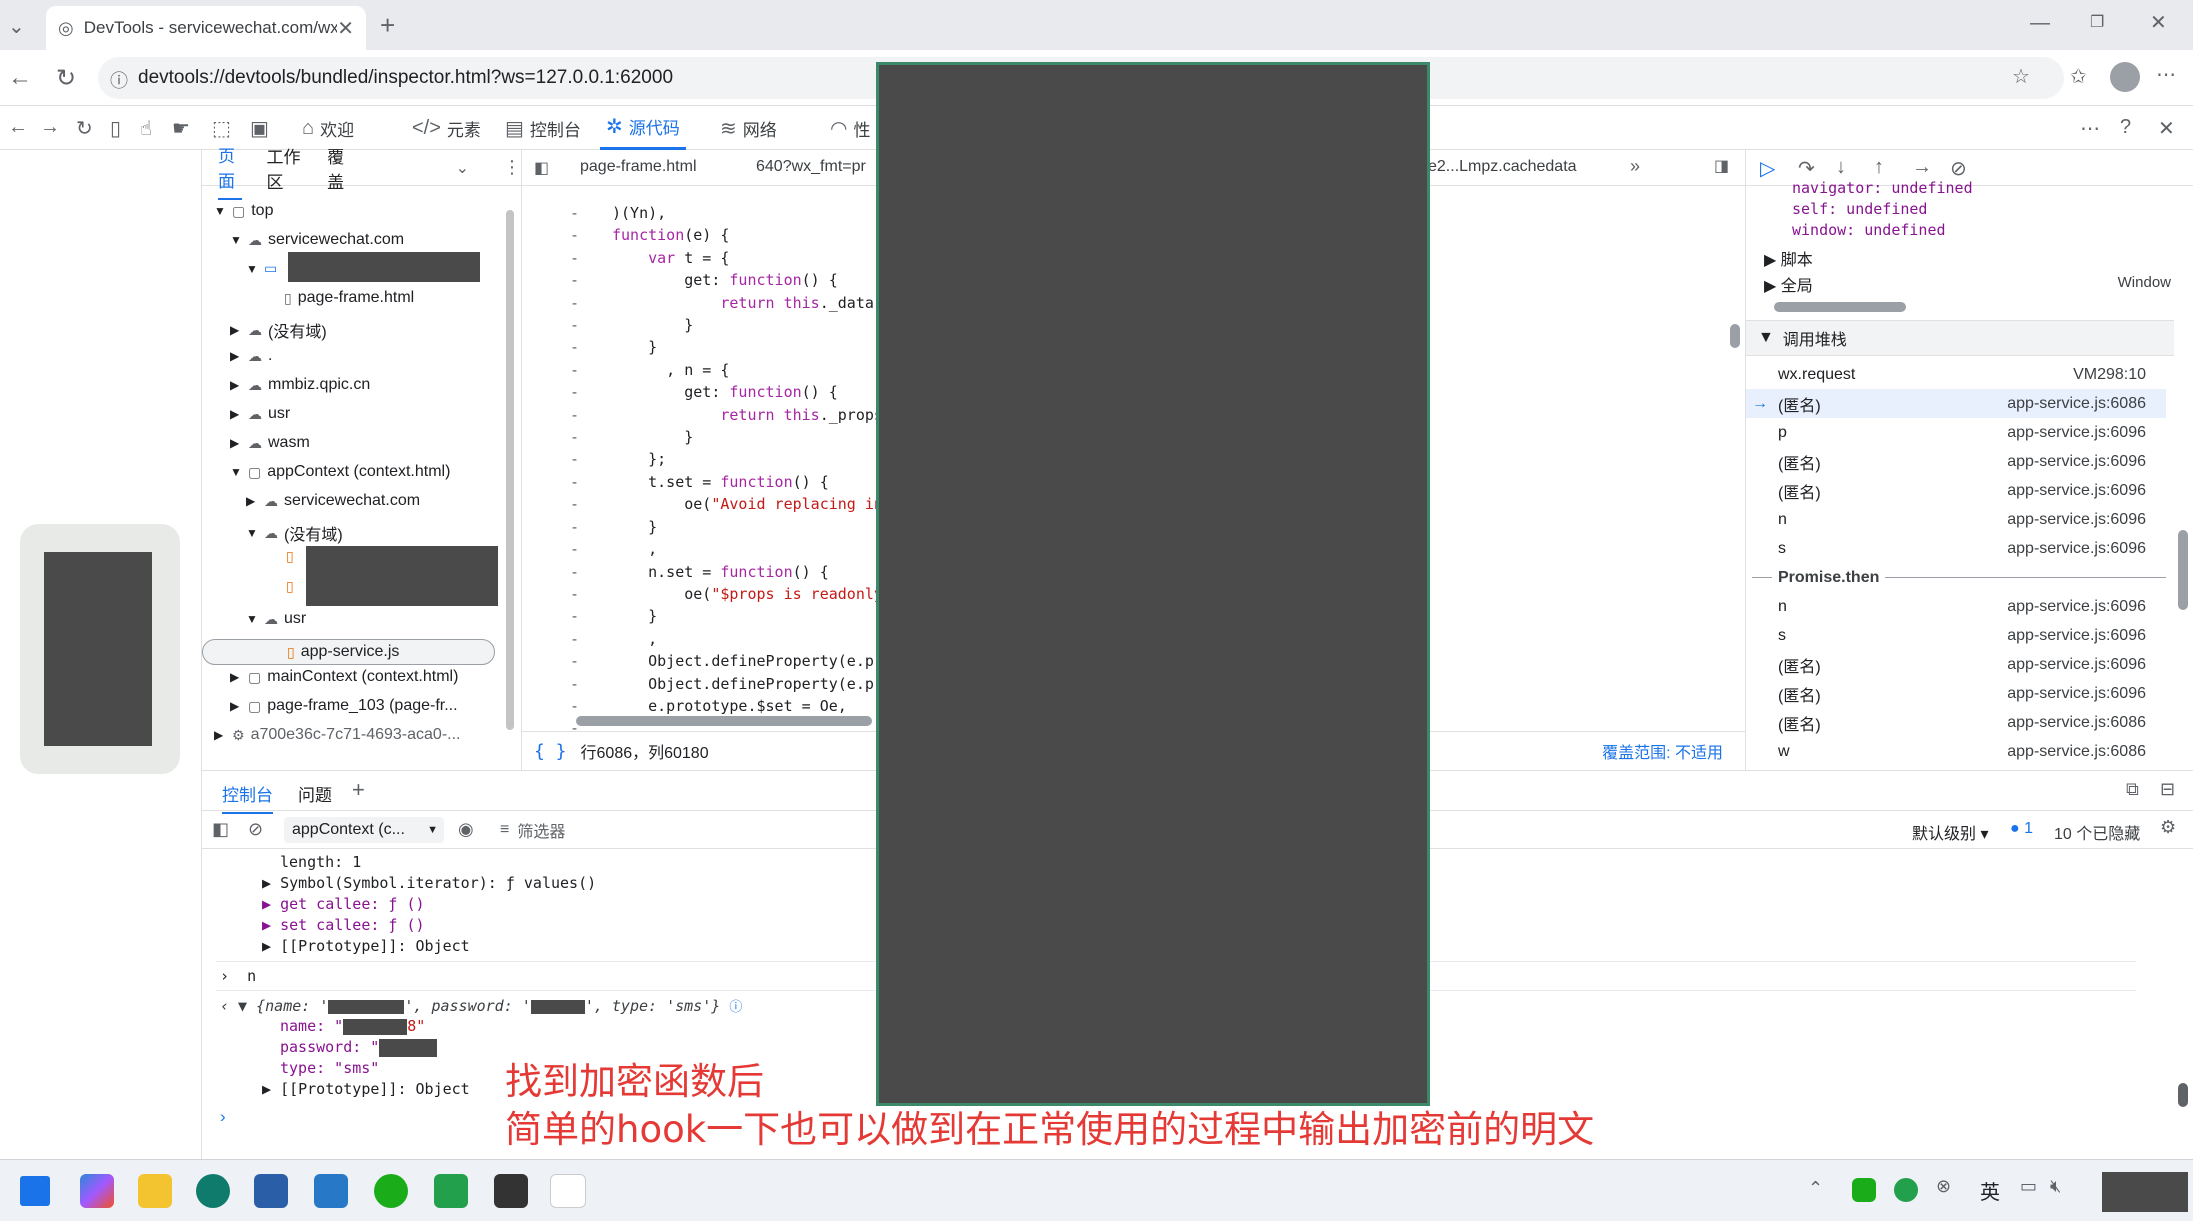  Describe the element at coordinates (1956, 722) in the screenshot. I see `callstack-frame: (匿名) app-service.js:6086` at that location.